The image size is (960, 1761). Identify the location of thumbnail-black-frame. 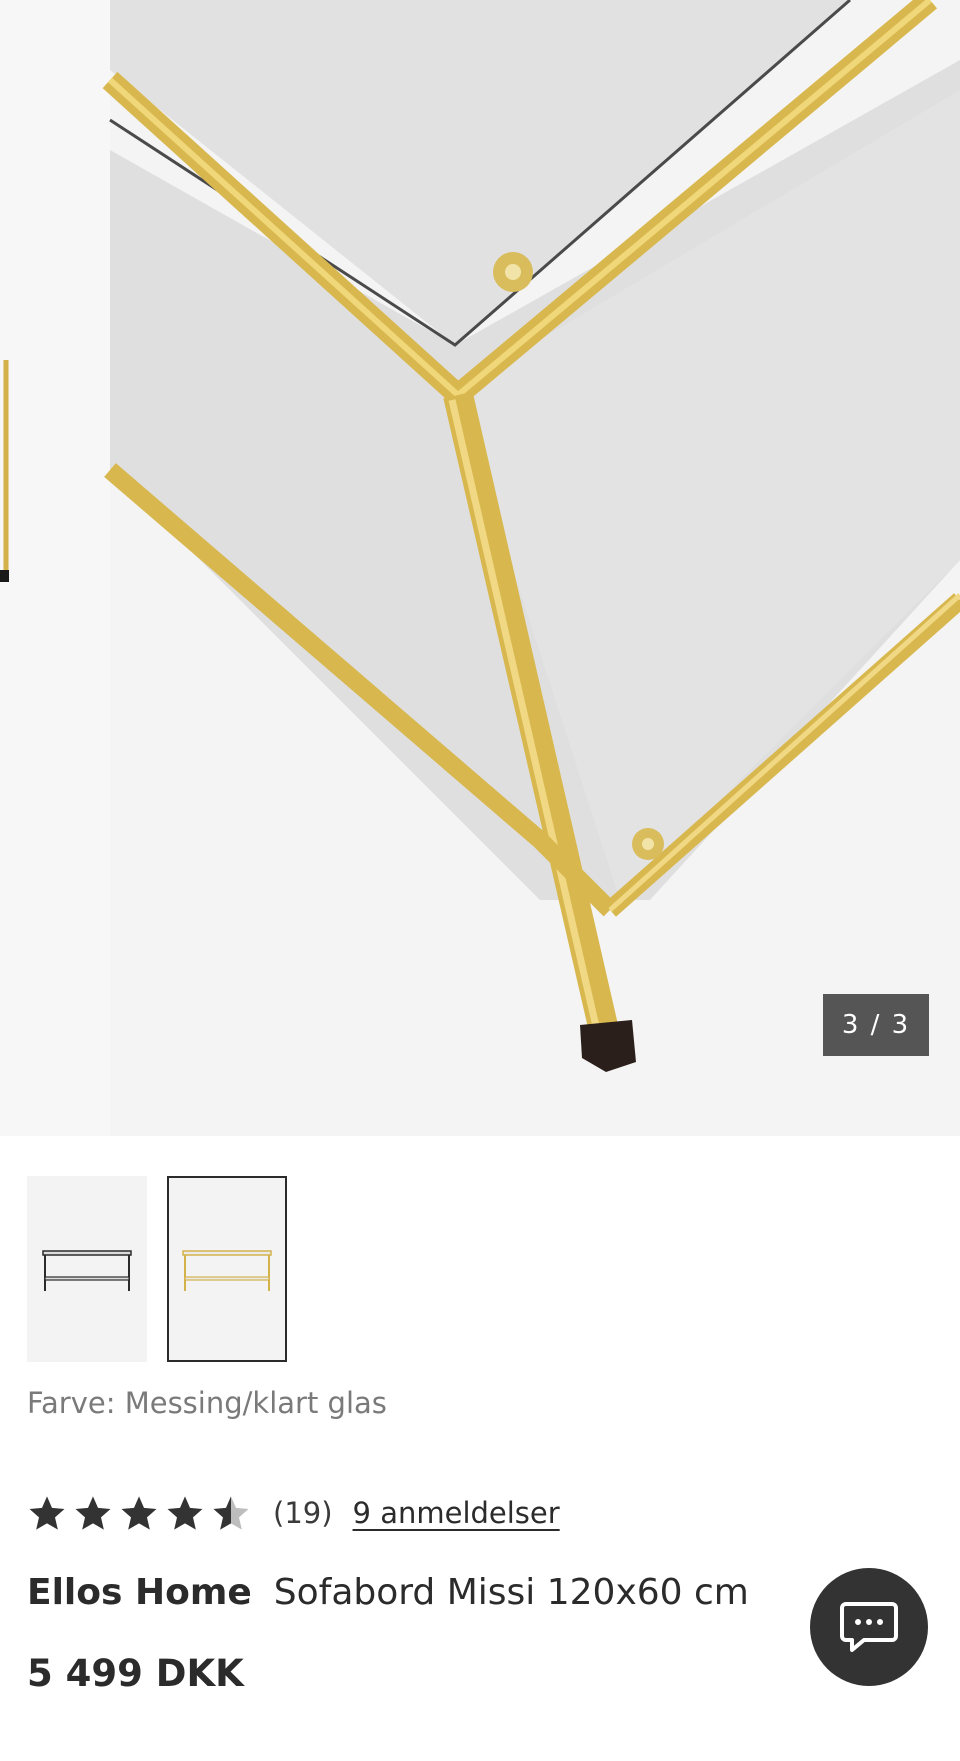
(87, 1269).